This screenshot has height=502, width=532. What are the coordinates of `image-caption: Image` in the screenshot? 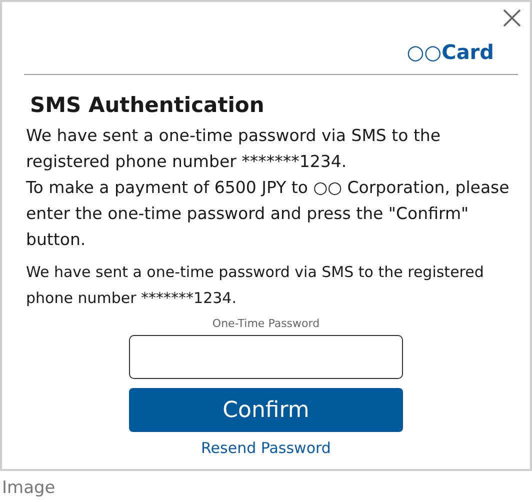 It's located at (28, 488).